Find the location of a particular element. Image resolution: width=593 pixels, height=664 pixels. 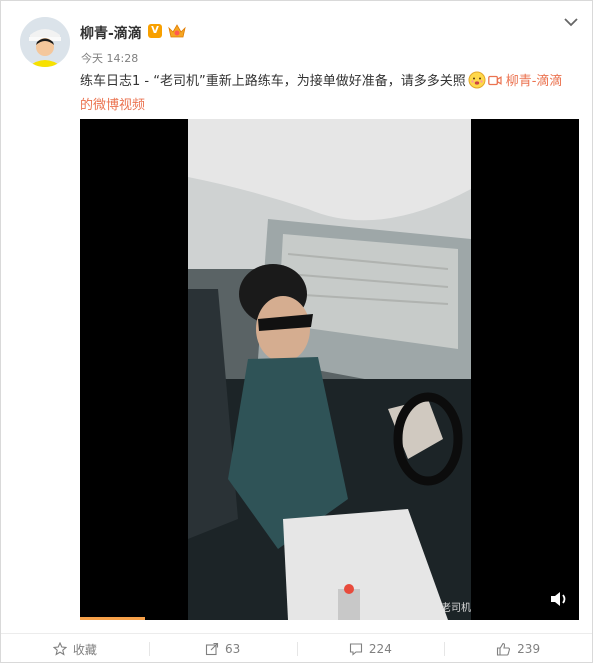

like-button: 239 is located at coordinates (518, 649).